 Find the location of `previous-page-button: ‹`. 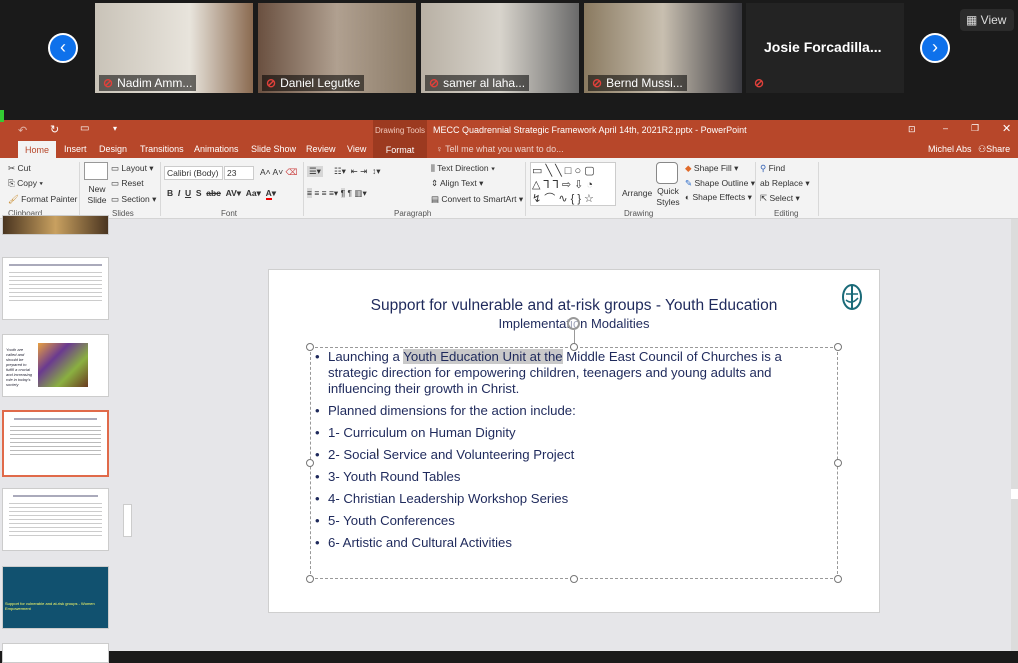

previous-page-button: ‹ is located at coordinates (63, 48).